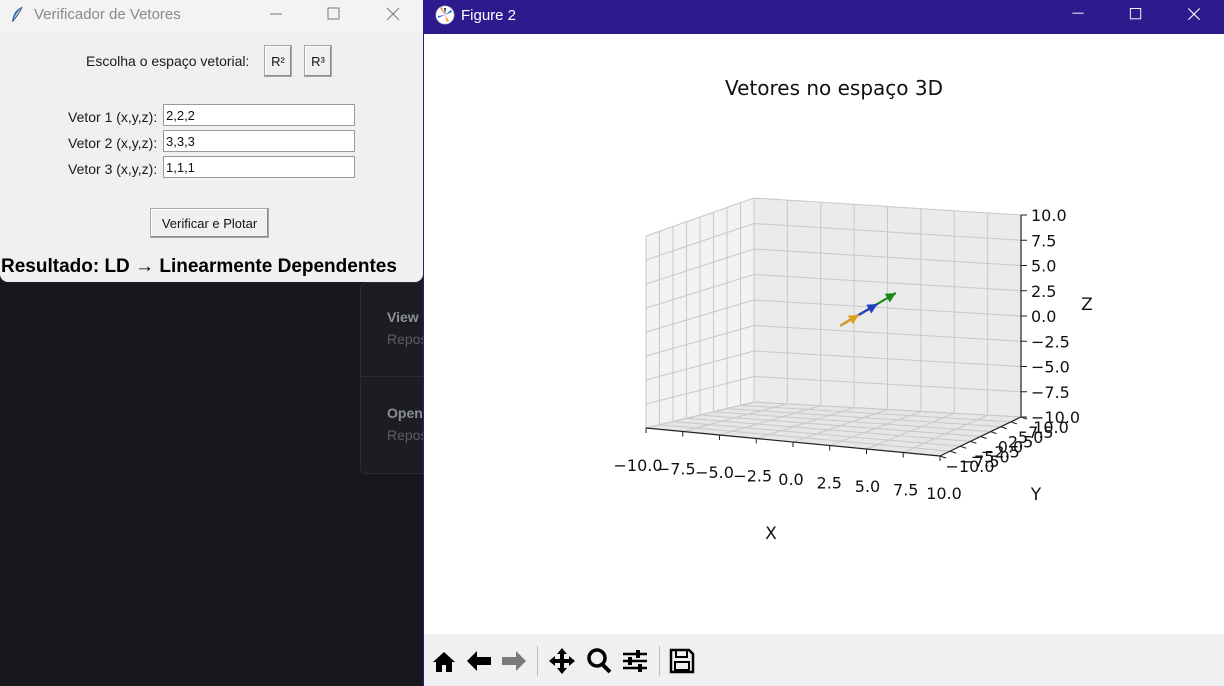 The width and height of the screenshot is (1224, 686). I want to click on x-tick-label: −5.0, so click(714, 472).